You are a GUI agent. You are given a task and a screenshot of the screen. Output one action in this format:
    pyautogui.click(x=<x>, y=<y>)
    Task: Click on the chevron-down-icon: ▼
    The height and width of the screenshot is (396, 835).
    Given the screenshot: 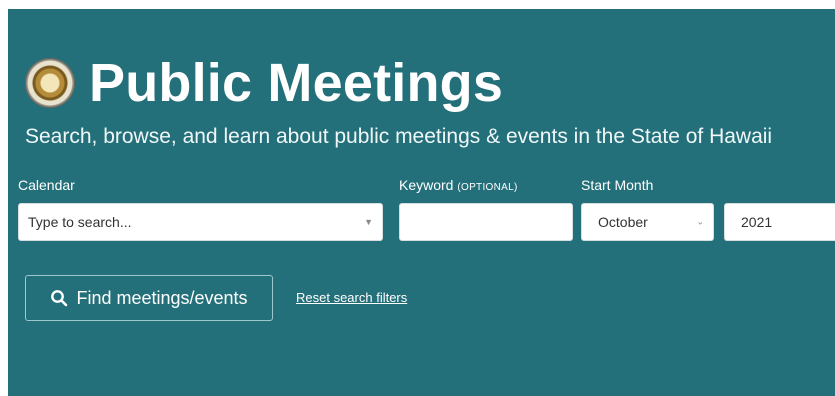 What is the action you would take?
    pyautogui.click(x=368, y=222)
    